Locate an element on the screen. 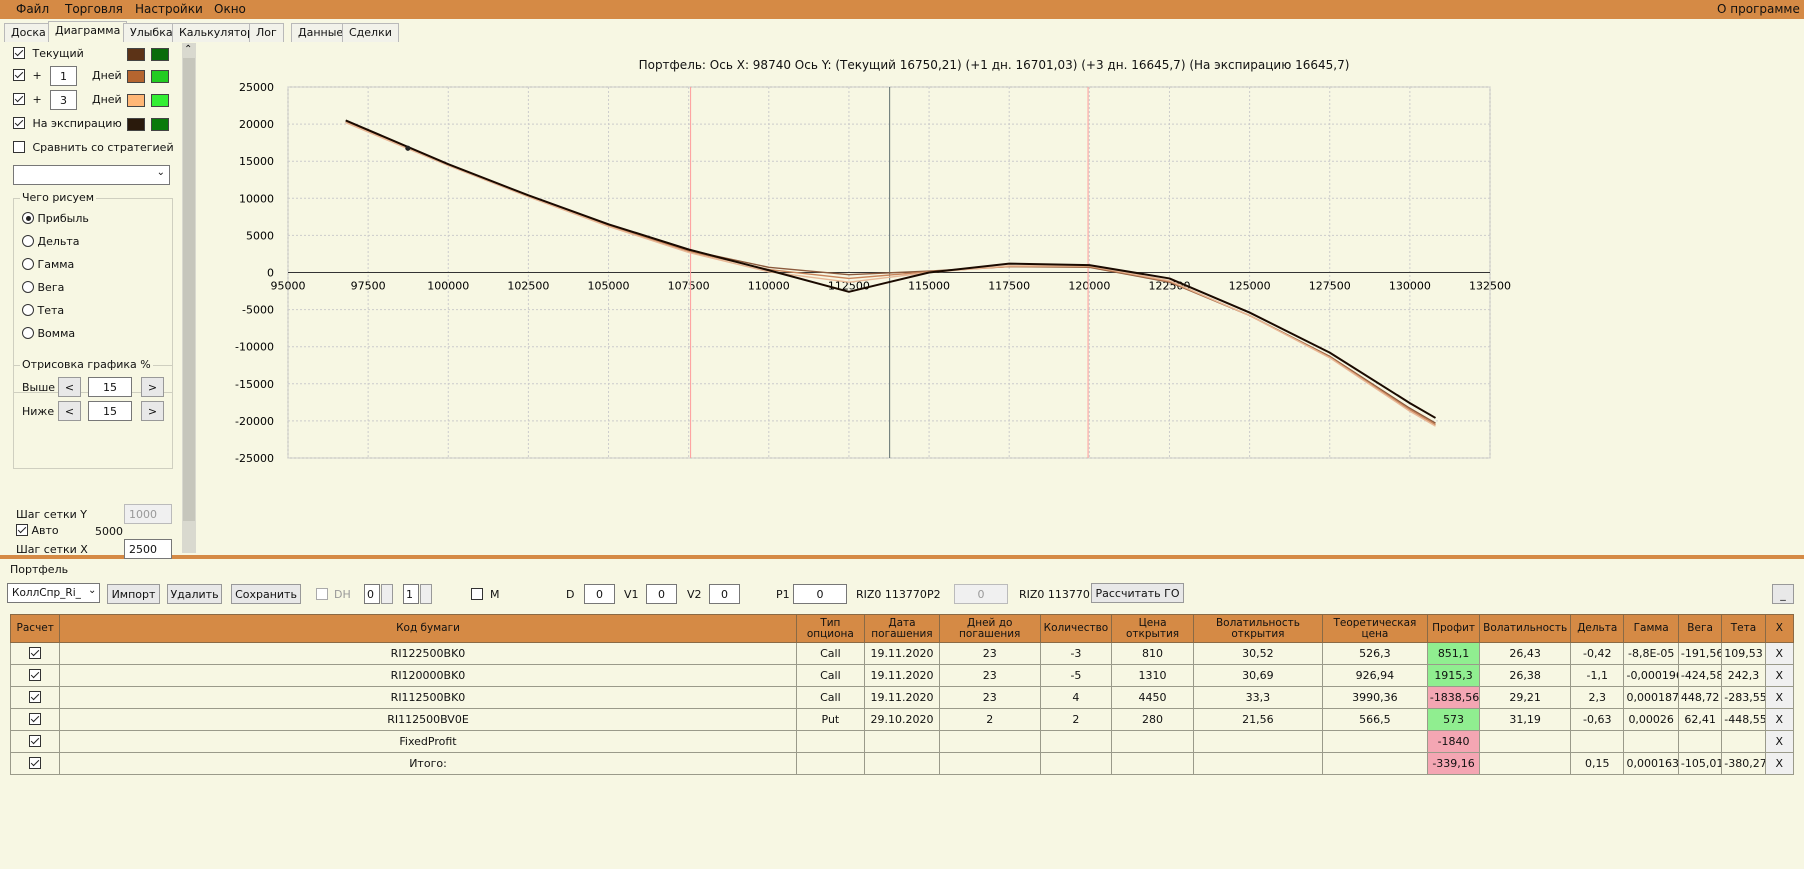 Image resolution: width=1804 pixels, height=869 pixels. menu-window: Окно is located at coordinates (230, 9).